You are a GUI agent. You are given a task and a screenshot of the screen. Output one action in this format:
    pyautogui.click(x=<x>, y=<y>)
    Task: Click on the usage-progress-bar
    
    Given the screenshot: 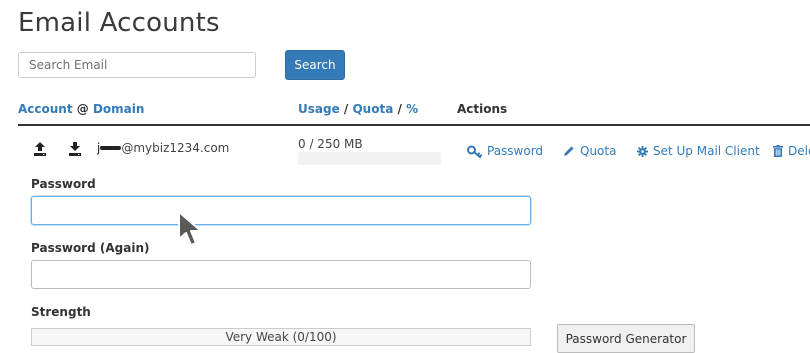 What is the action you would take?
    pyautogui.click(x=369, y=158)
    